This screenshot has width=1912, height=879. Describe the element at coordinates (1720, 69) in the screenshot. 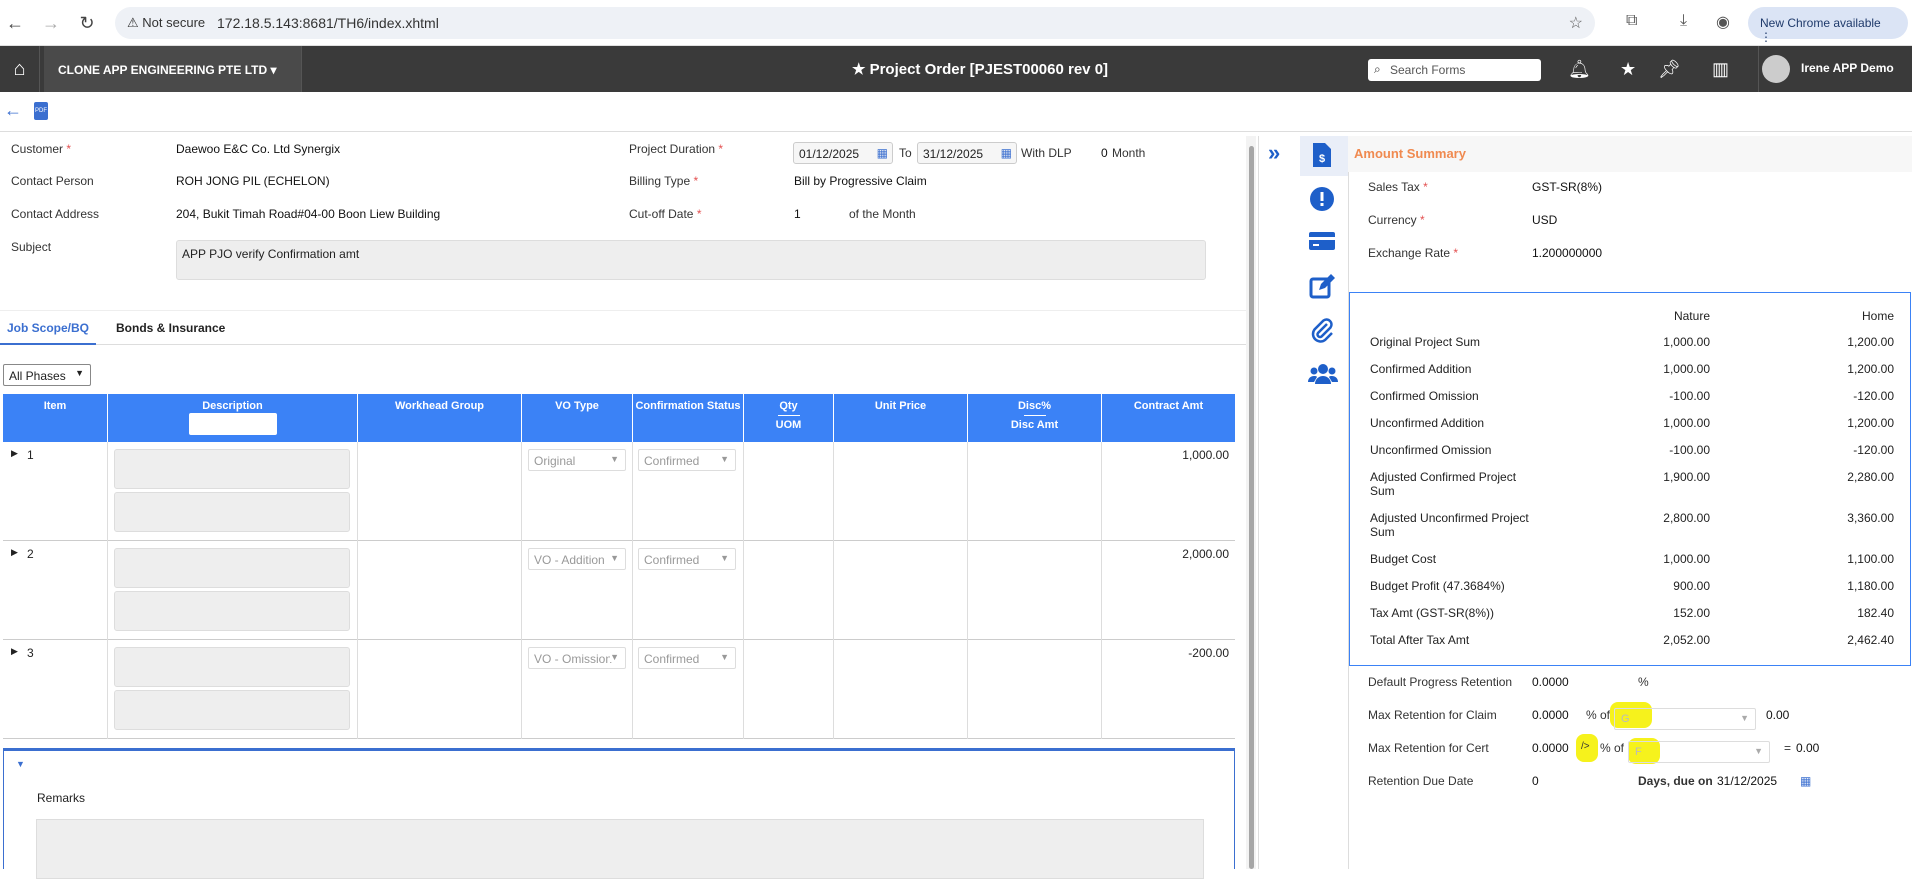

I see `chart-icon: ▥` at that location.